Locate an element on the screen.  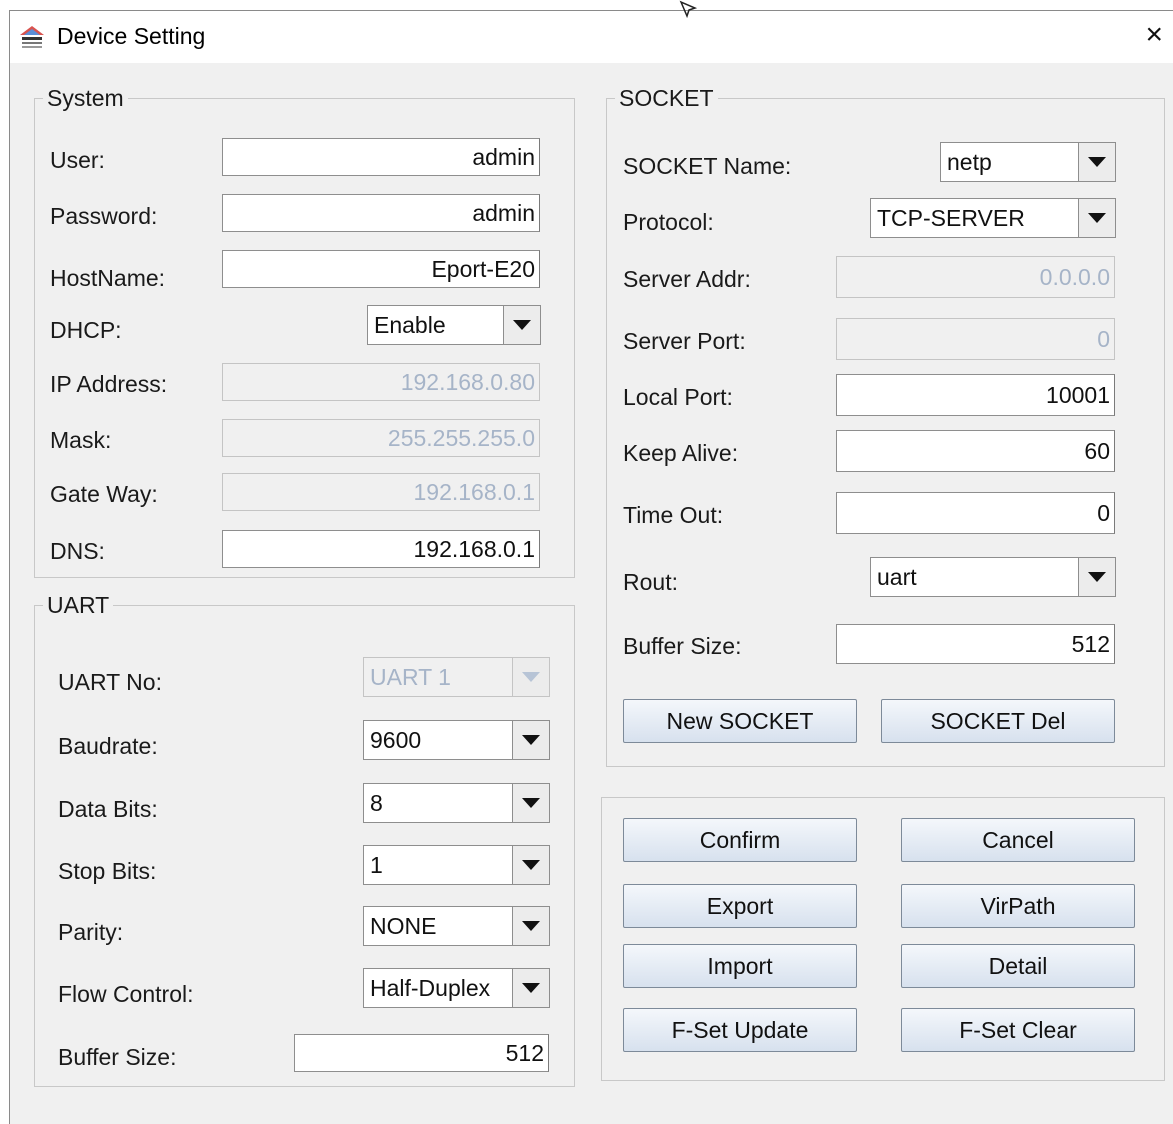
stop-bits-dropdown-button is located at coordinates (530, 865).